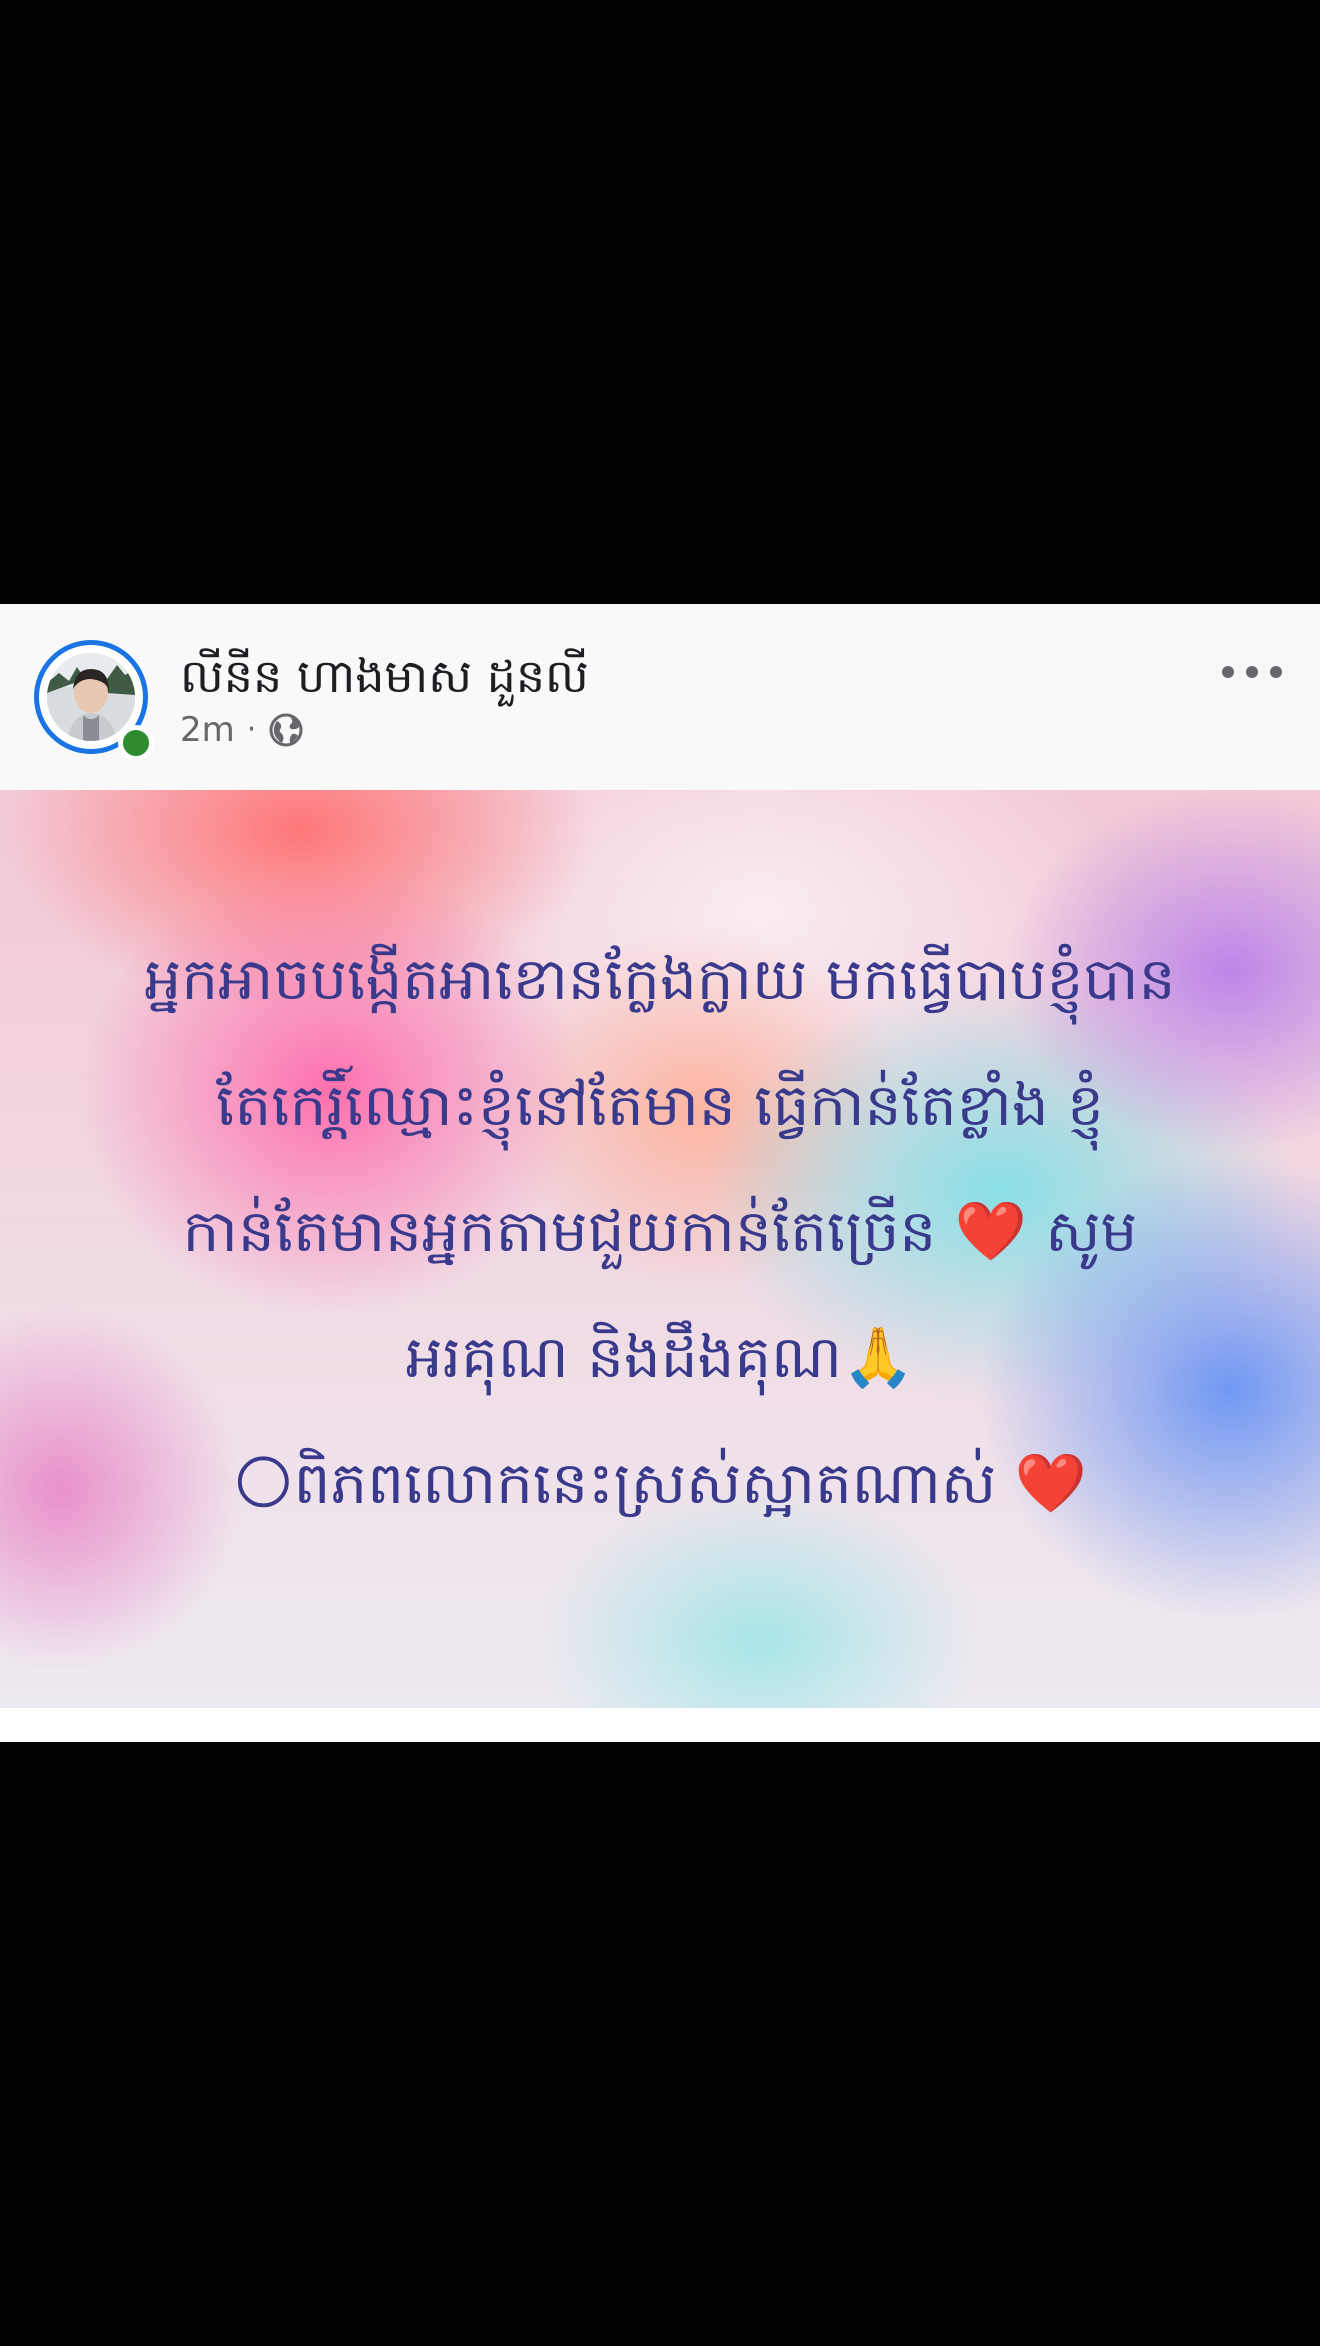 The image size is (1320, 2346). I want to click on globe-icon, so click(286, 730).